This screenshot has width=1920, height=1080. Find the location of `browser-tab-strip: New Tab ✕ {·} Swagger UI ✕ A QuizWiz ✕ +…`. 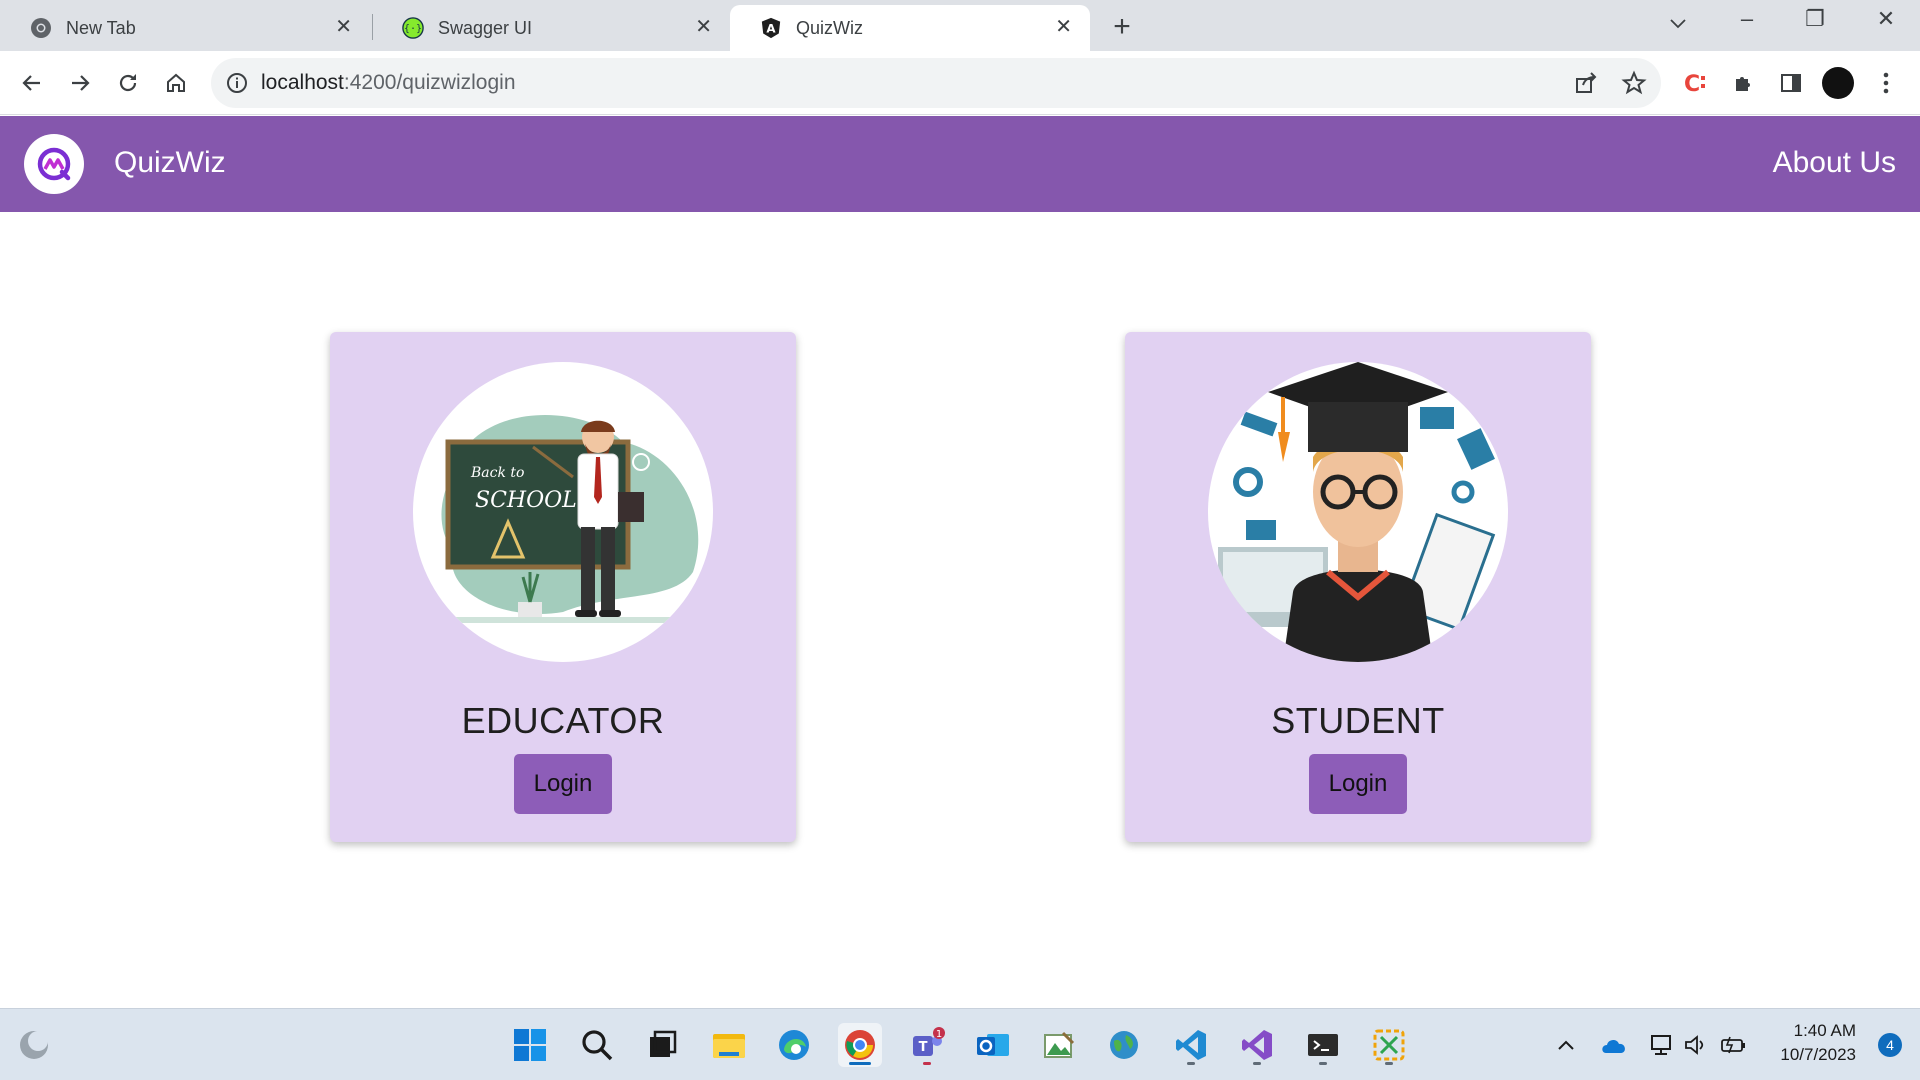

browser-tab-strip: New Tab ✕ {·} Swagger UI ✕ A QuizWiz ✕ +… is located at coordinates (960, 25).